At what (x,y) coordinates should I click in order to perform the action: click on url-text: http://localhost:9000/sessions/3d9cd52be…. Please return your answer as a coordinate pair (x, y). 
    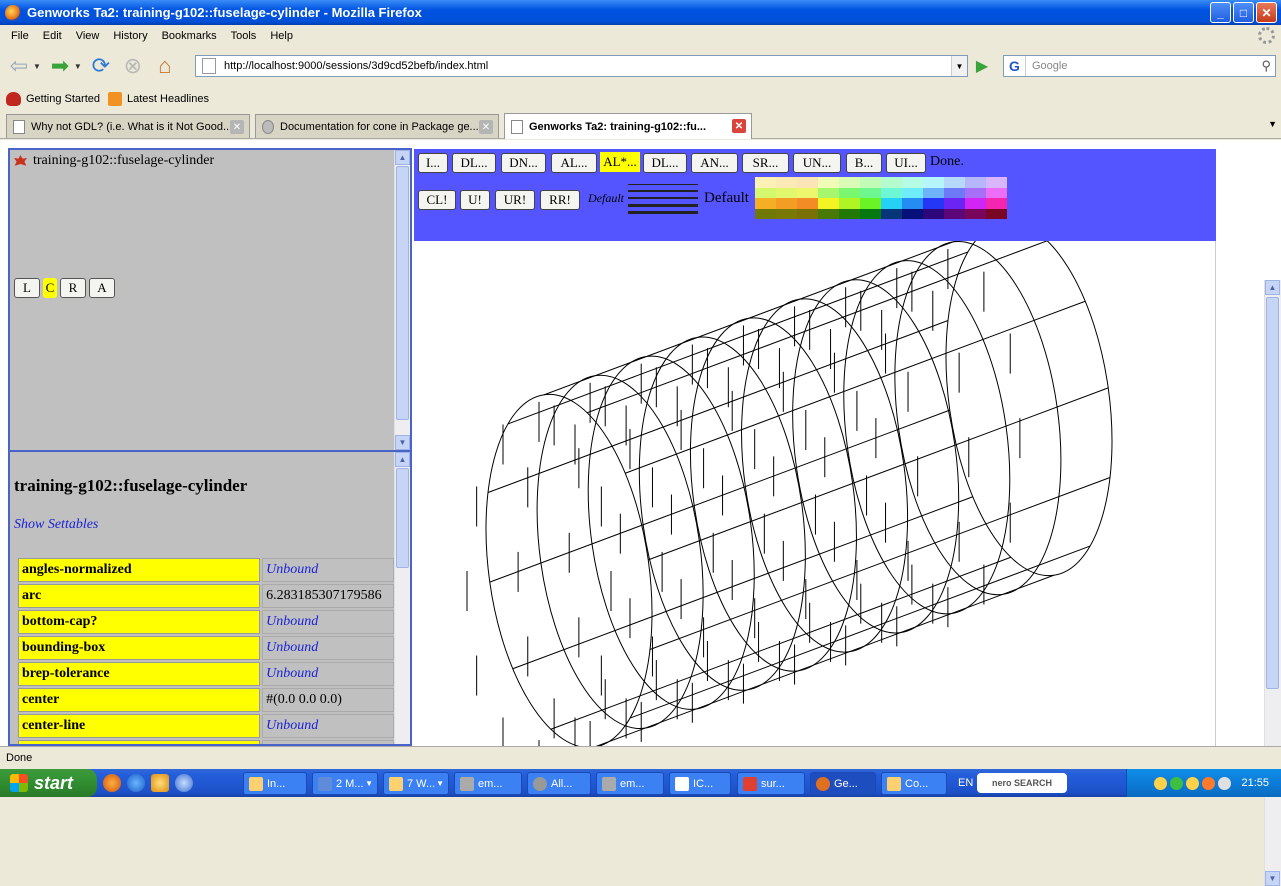
    Looking at the image, I should click on (356, 66).